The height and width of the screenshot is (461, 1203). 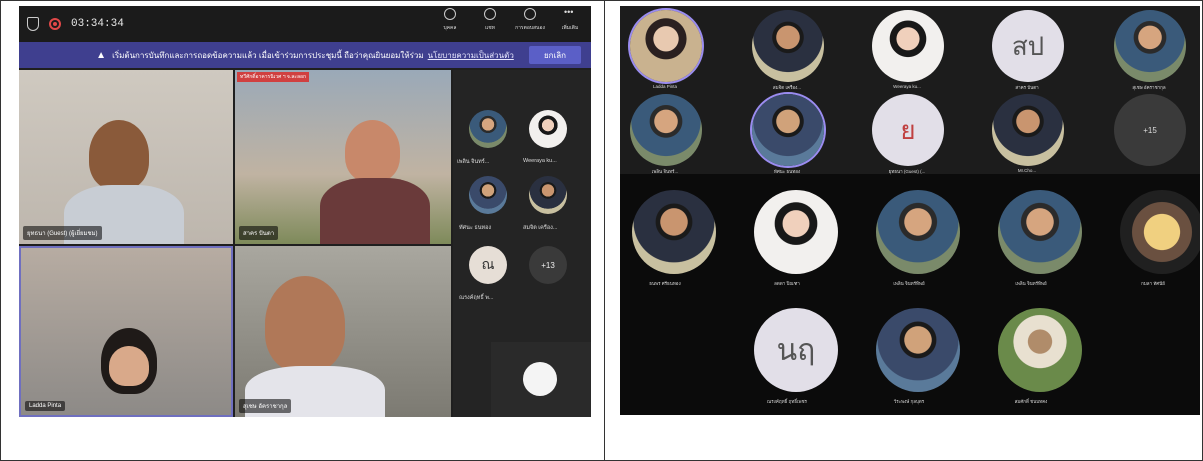 I want to click on participant-avatar: ย, so click(x=908, y=130).